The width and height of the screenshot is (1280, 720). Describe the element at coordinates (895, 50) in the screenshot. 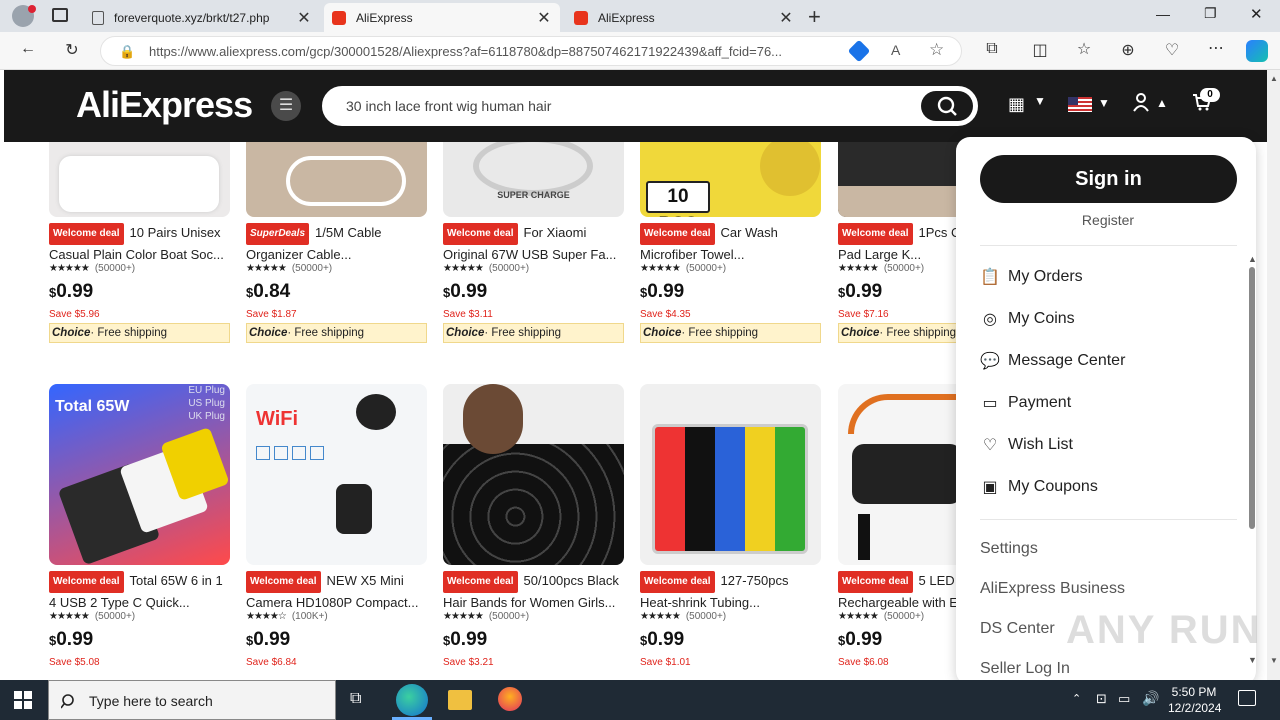

I see `read-aloud-icon: A` at that location.